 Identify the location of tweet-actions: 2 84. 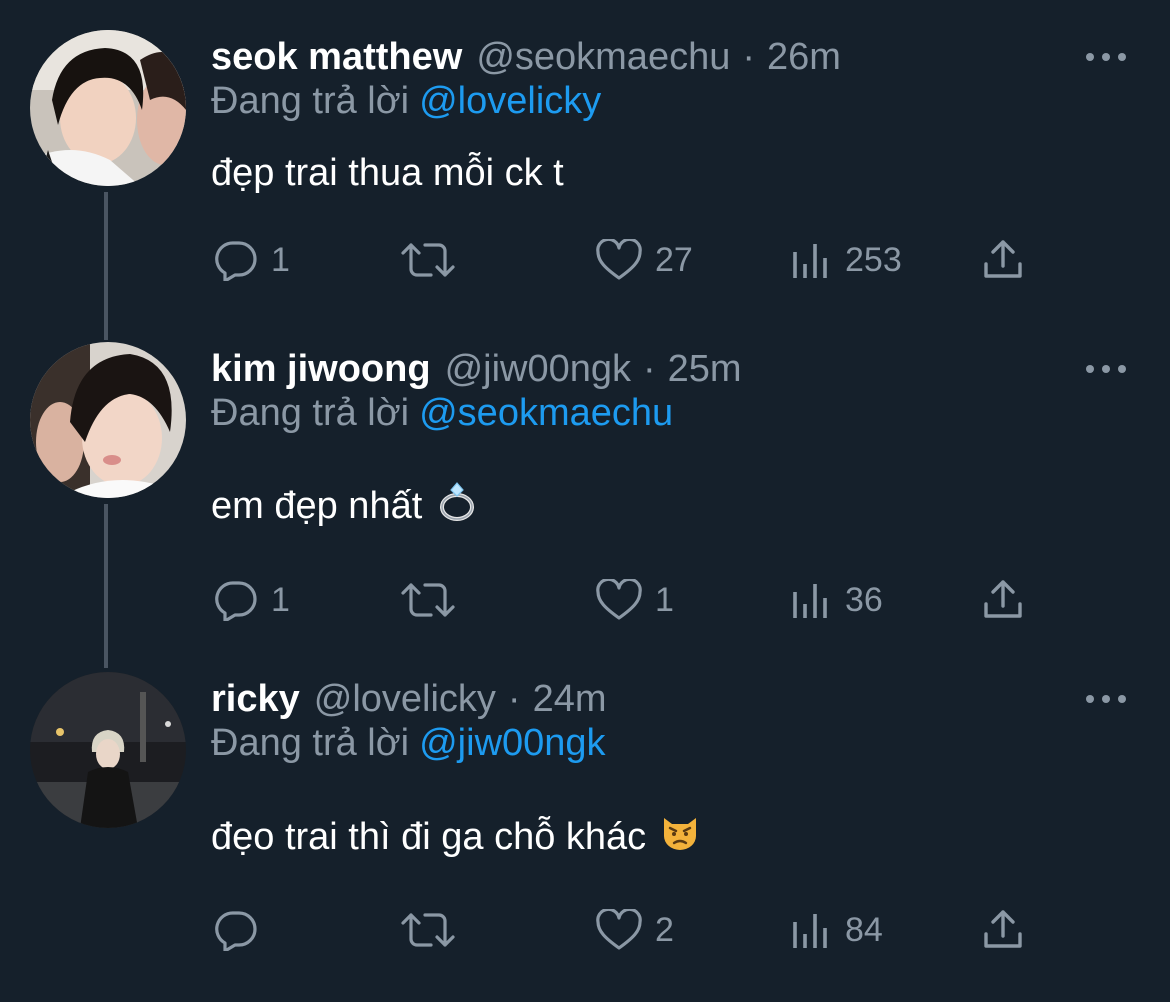
(626, 930).